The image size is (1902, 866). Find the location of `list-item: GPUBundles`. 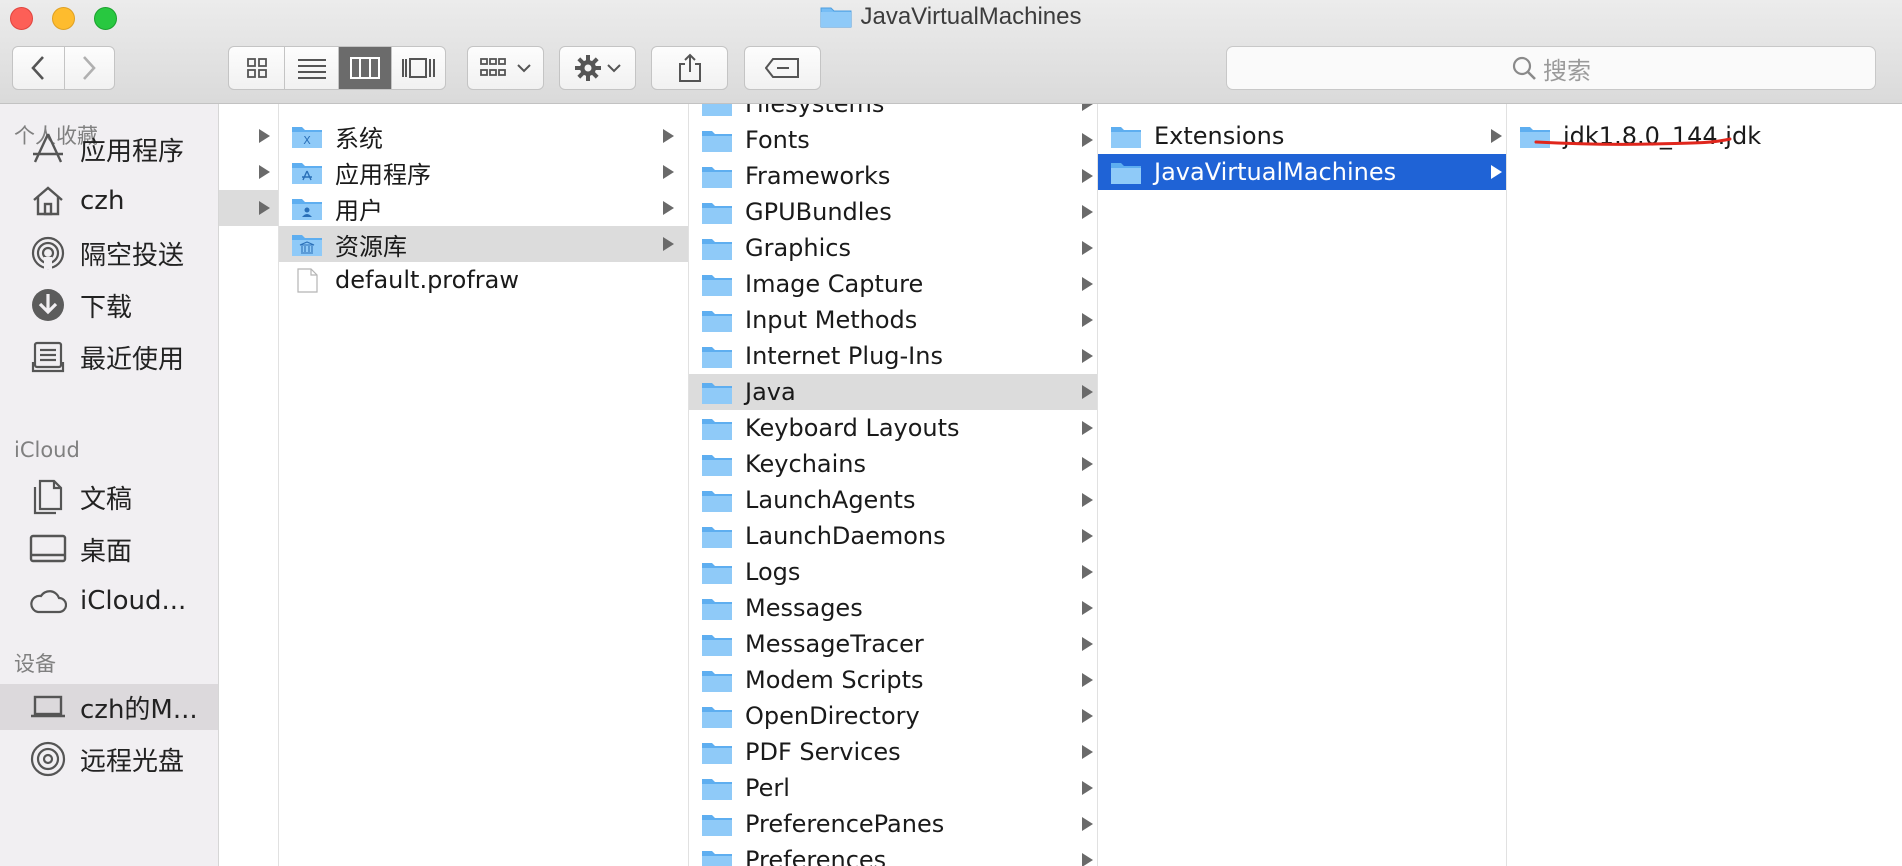

list-item: GPUBundles is located at coordinates (893, 212).